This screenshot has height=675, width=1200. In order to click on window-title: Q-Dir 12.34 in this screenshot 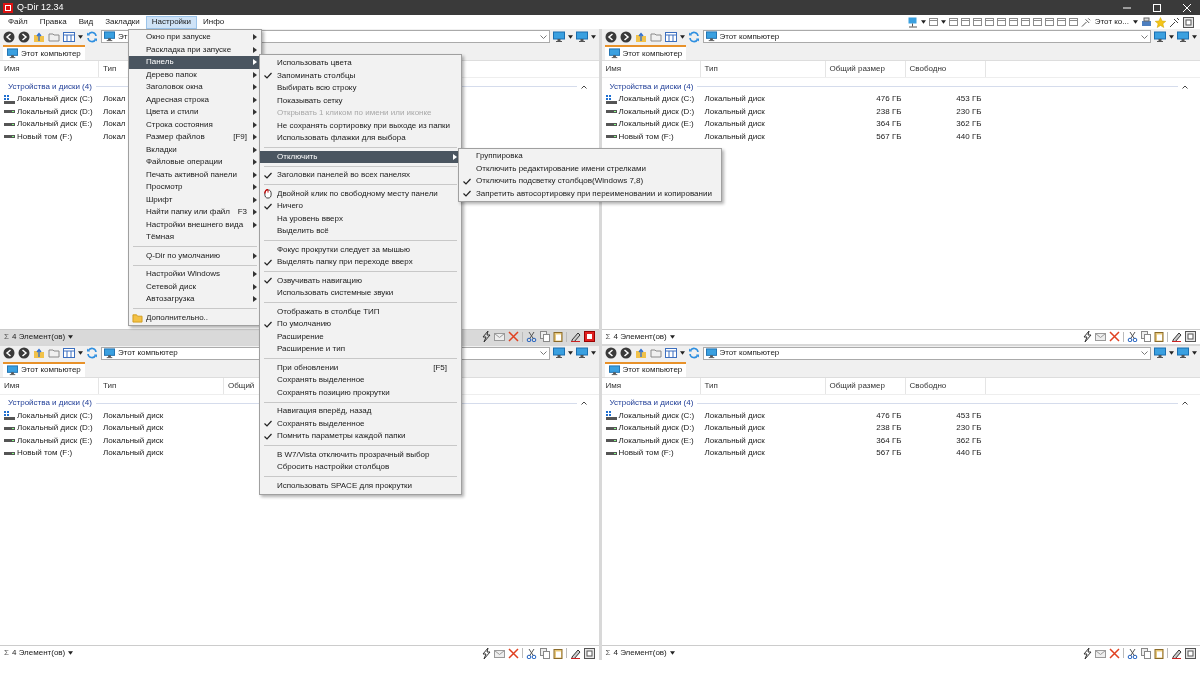, I will do `click(40, 7)`.